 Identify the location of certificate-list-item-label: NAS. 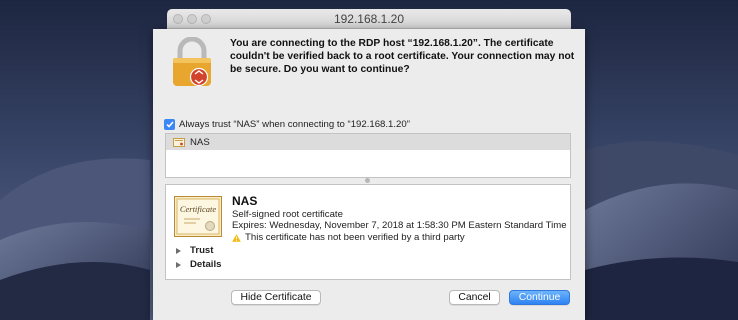
(200, 142).